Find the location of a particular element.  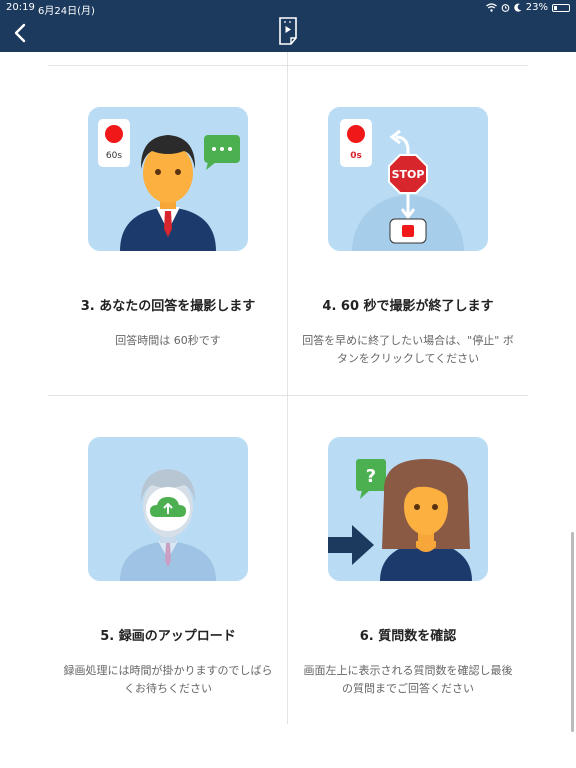

timer-badge-label: 0s is located at coordinates (356, 156).